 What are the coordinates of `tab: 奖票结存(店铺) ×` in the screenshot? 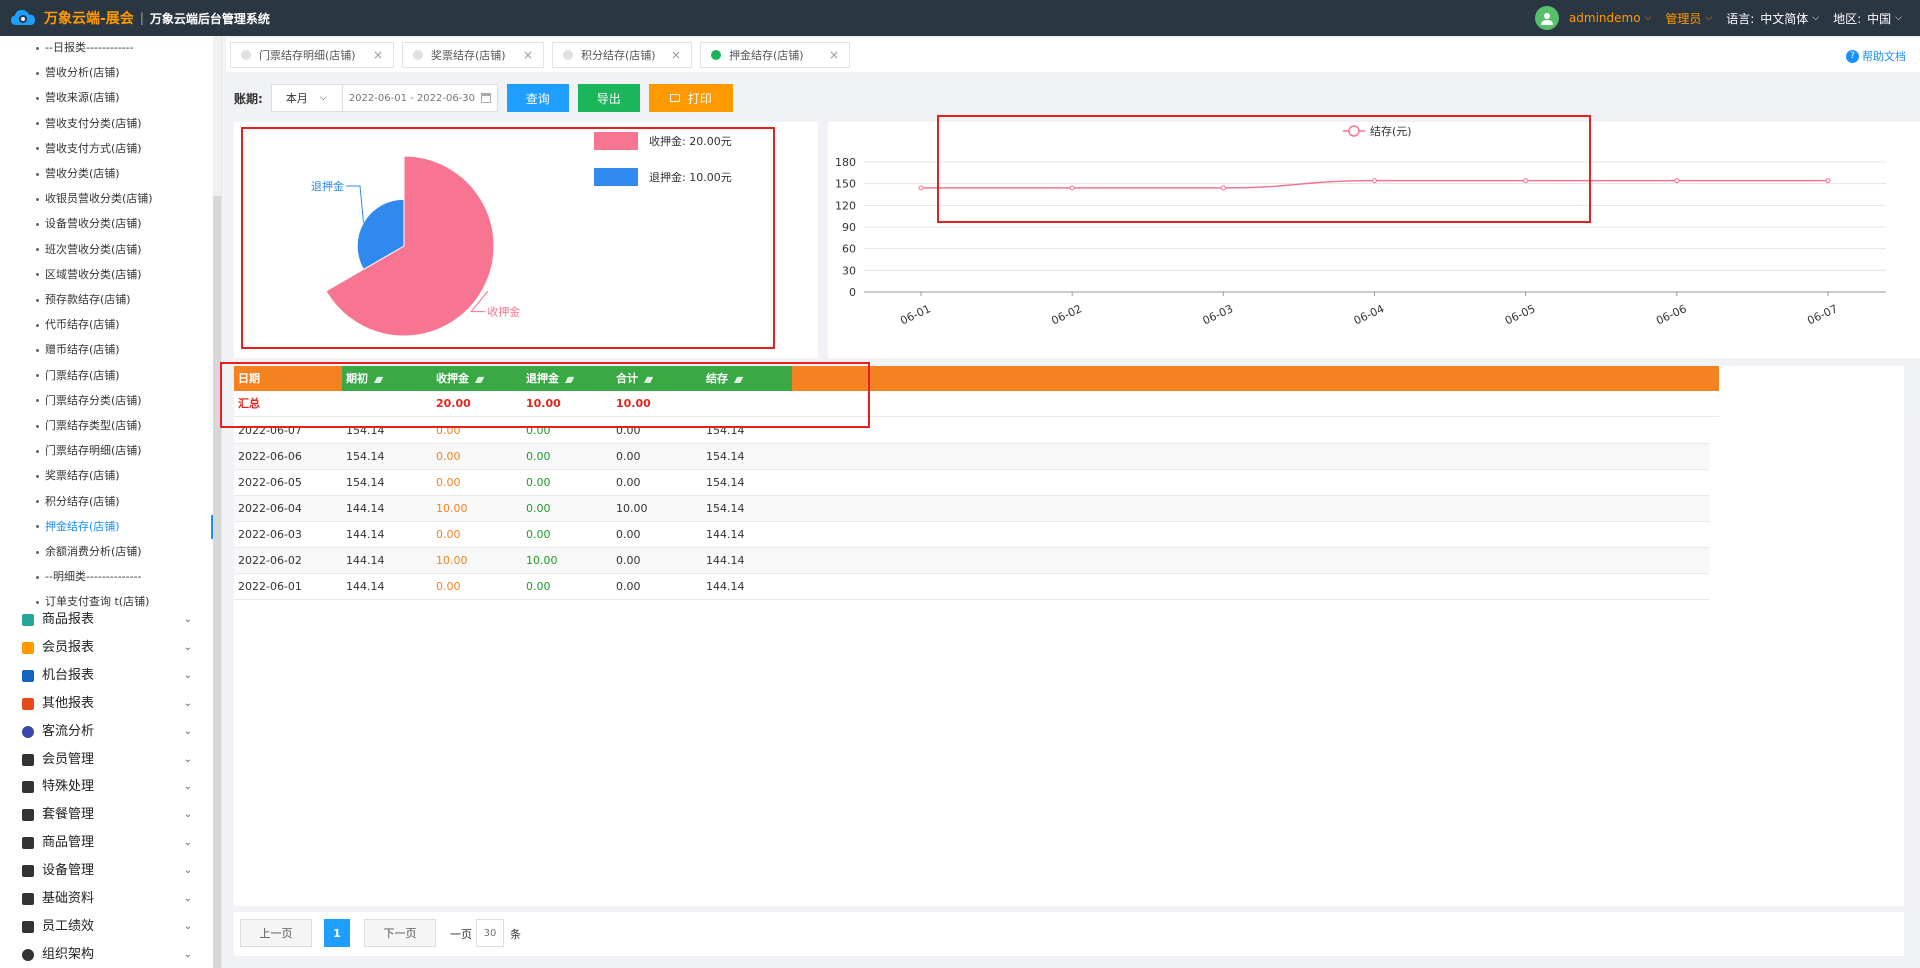 It's located at (473, 55).